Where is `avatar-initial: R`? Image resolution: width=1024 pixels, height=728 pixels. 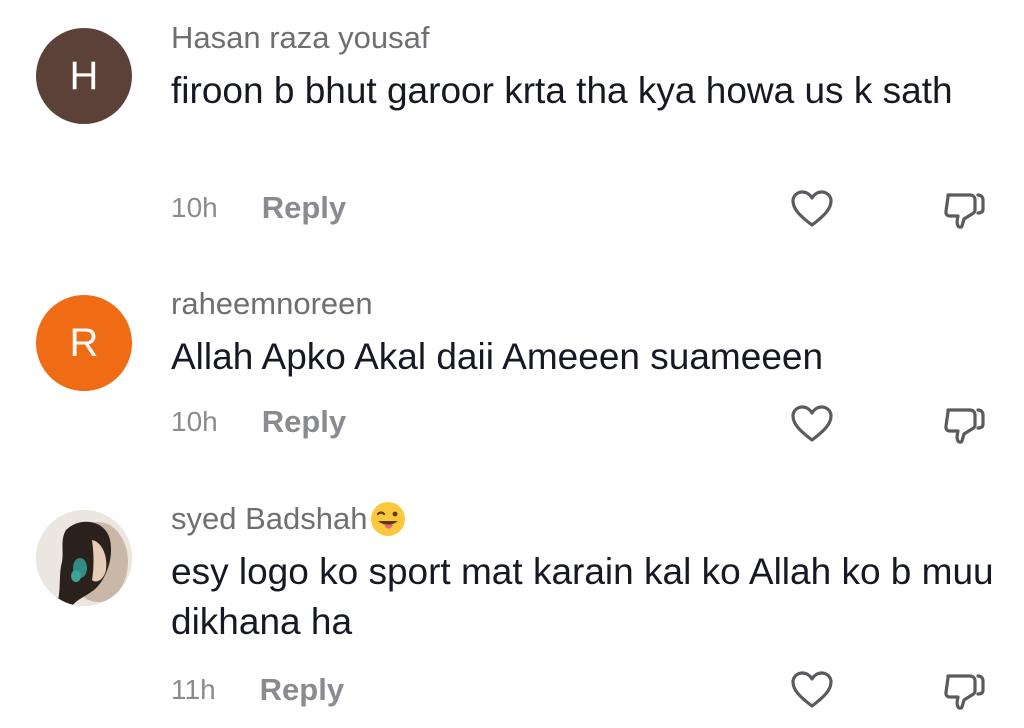
avatar-initial: R is located at coordinates (84, 342).